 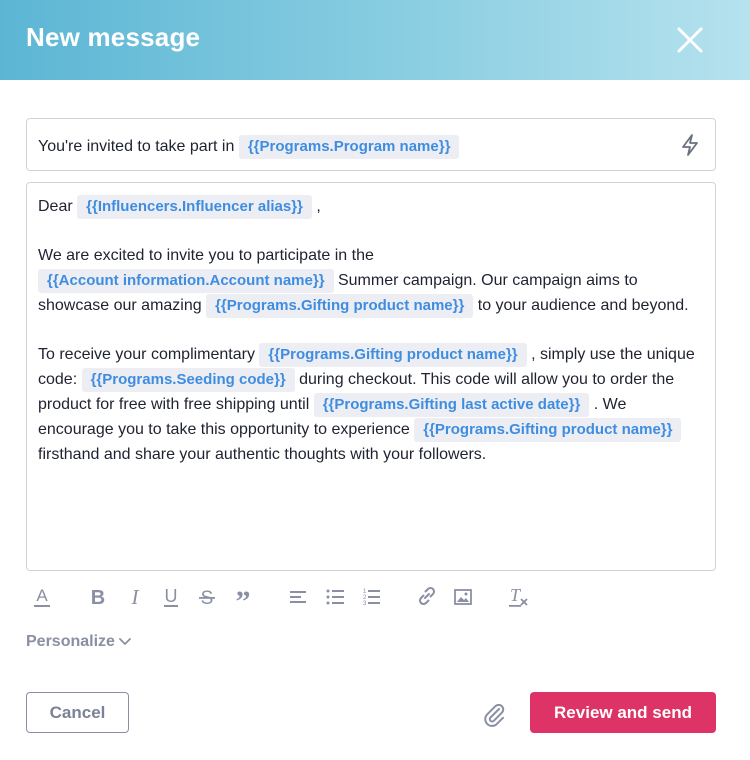 I want to click on text-color-button: A, so click(x=42, y=597).